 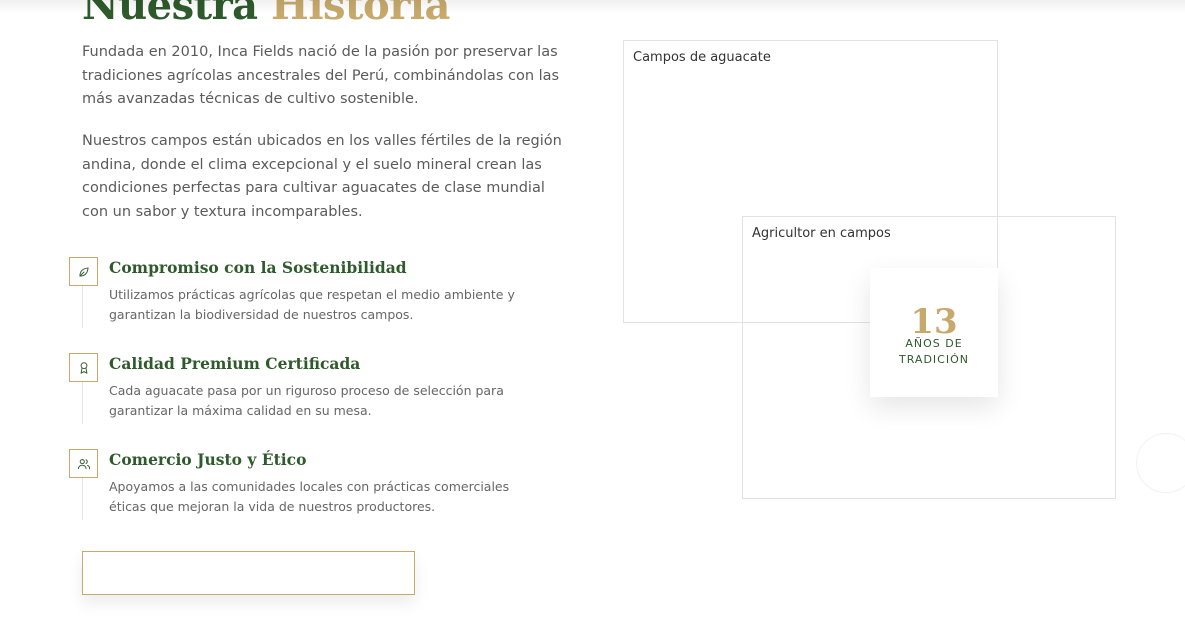 I want to click on leaf-icon, so click(x=83, y=271).